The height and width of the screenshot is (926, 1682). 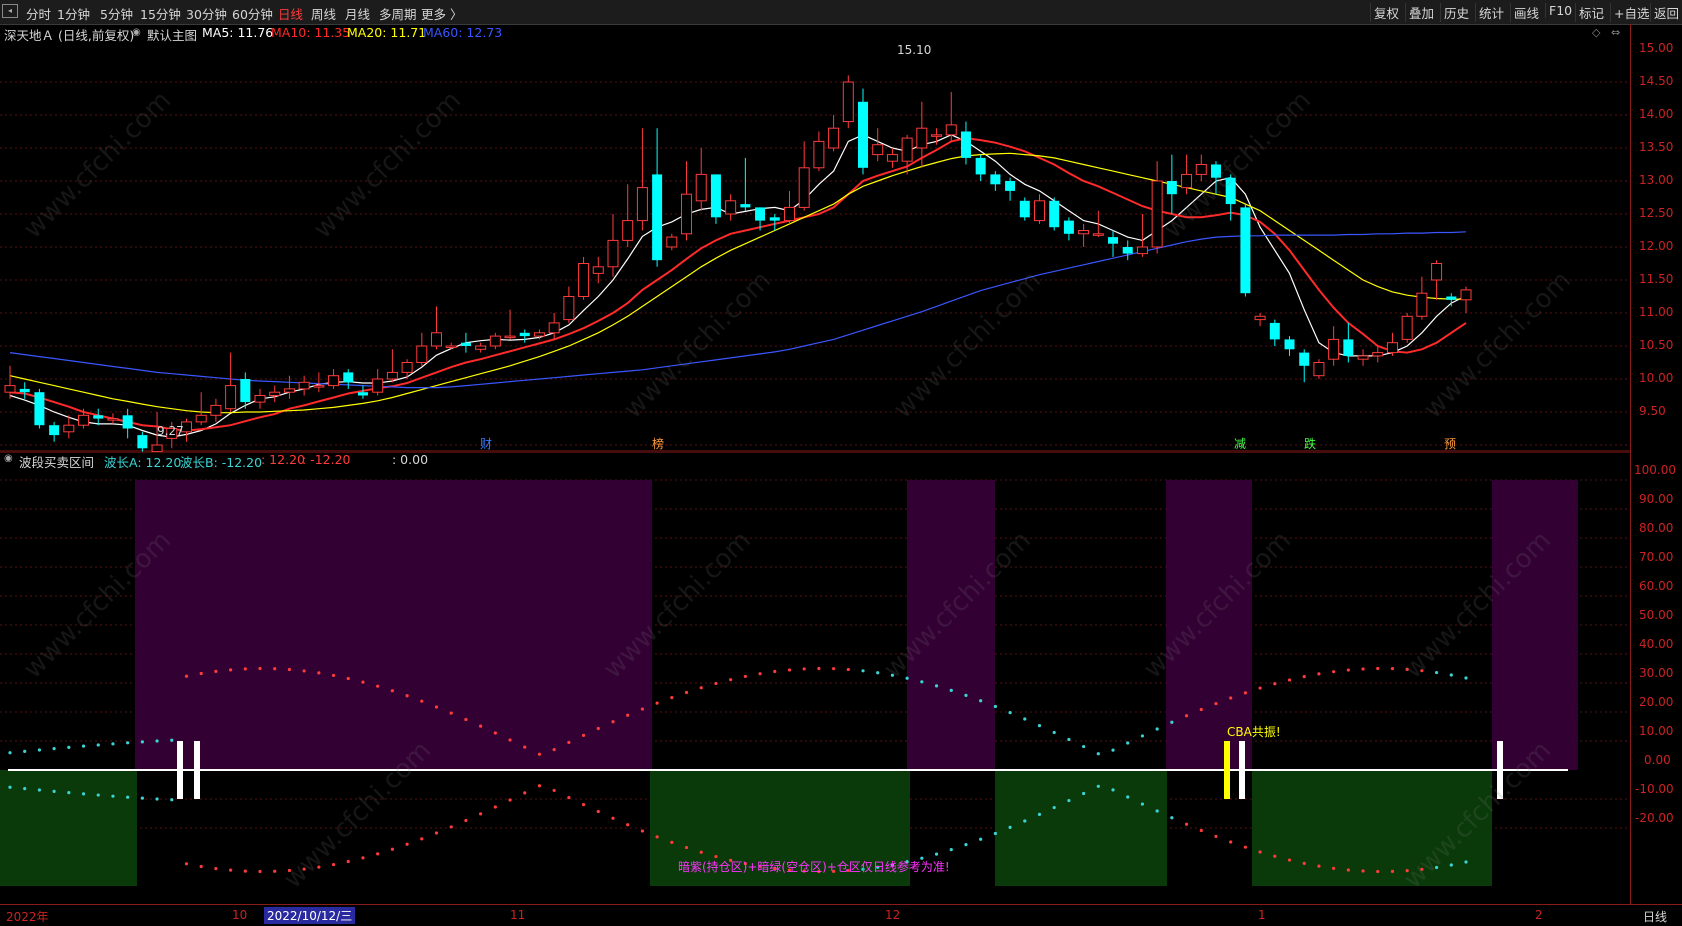 What do you see at coordinates (27, 917) in the screenshot?
I see `date-label-year: 2022年` at bounding box center [27, 917].